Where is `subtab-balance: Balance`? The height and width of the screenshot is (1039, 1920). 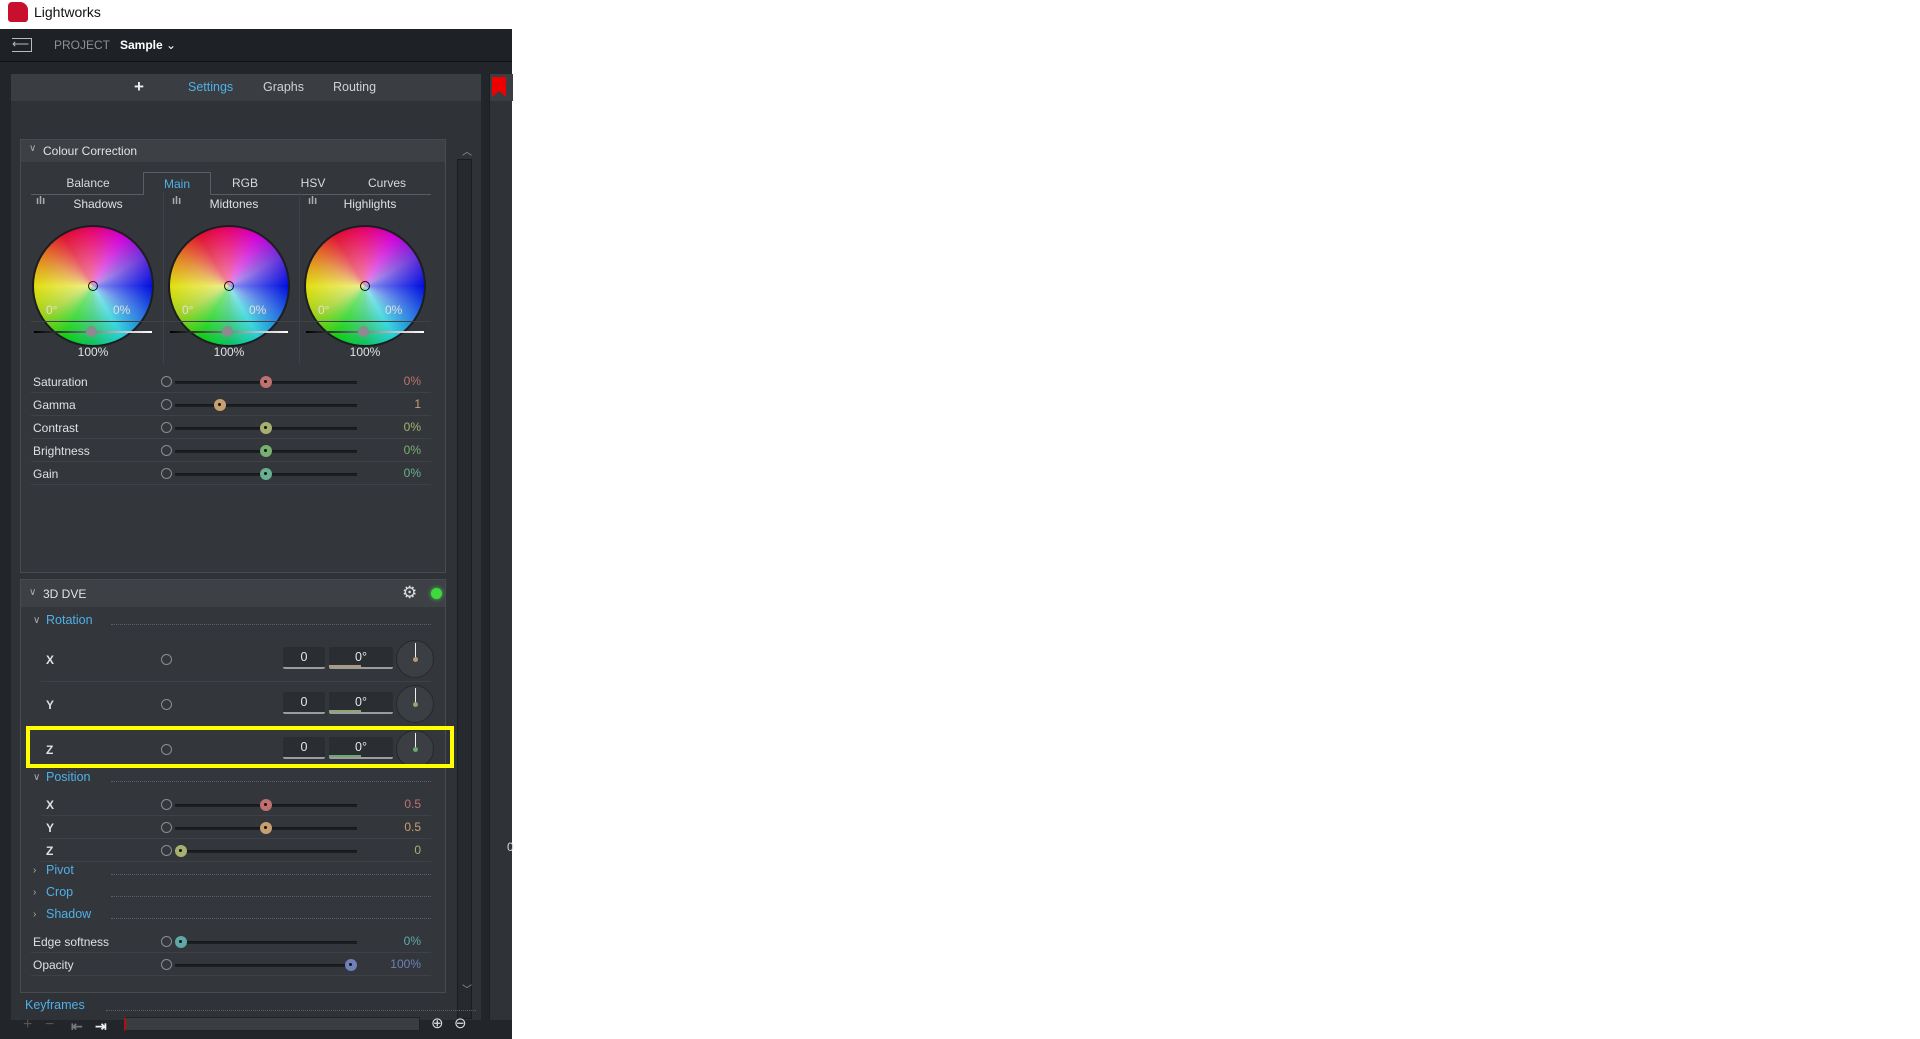 subtab-balance: Balance is located at coordinates (88, 183).